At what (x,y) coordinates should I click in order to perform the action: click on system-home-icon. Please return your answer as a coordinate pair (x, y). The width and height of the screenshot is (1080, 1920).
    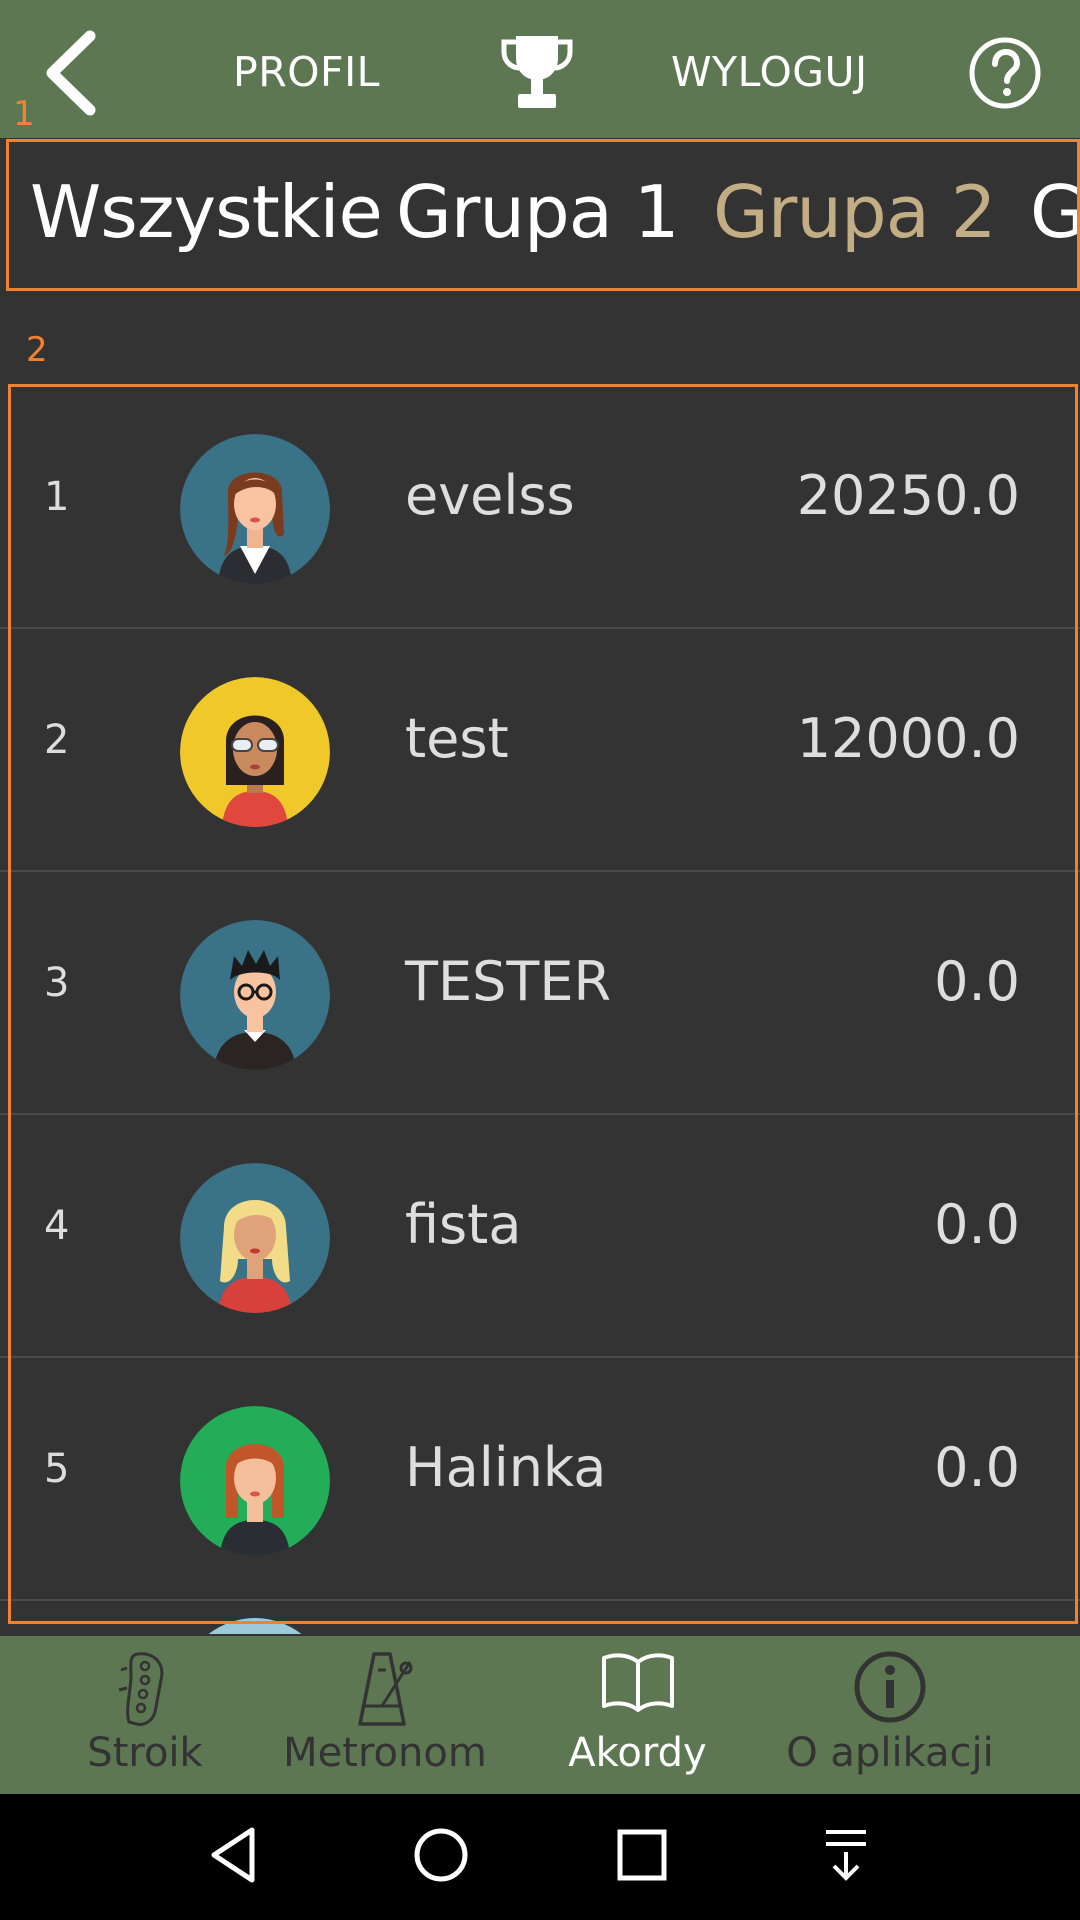
    Looking at the image, I should click on (441, 1855).